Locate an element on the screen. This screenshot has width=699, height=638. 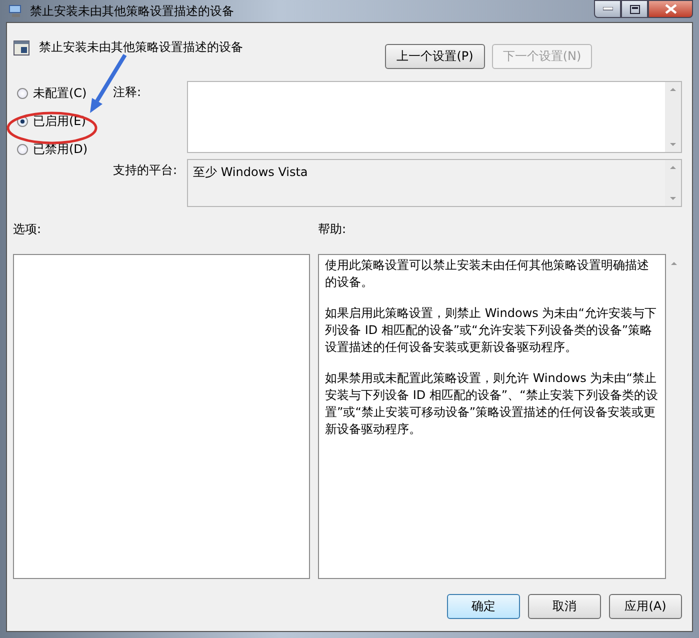
close-button is located at coordinates (670, 9).